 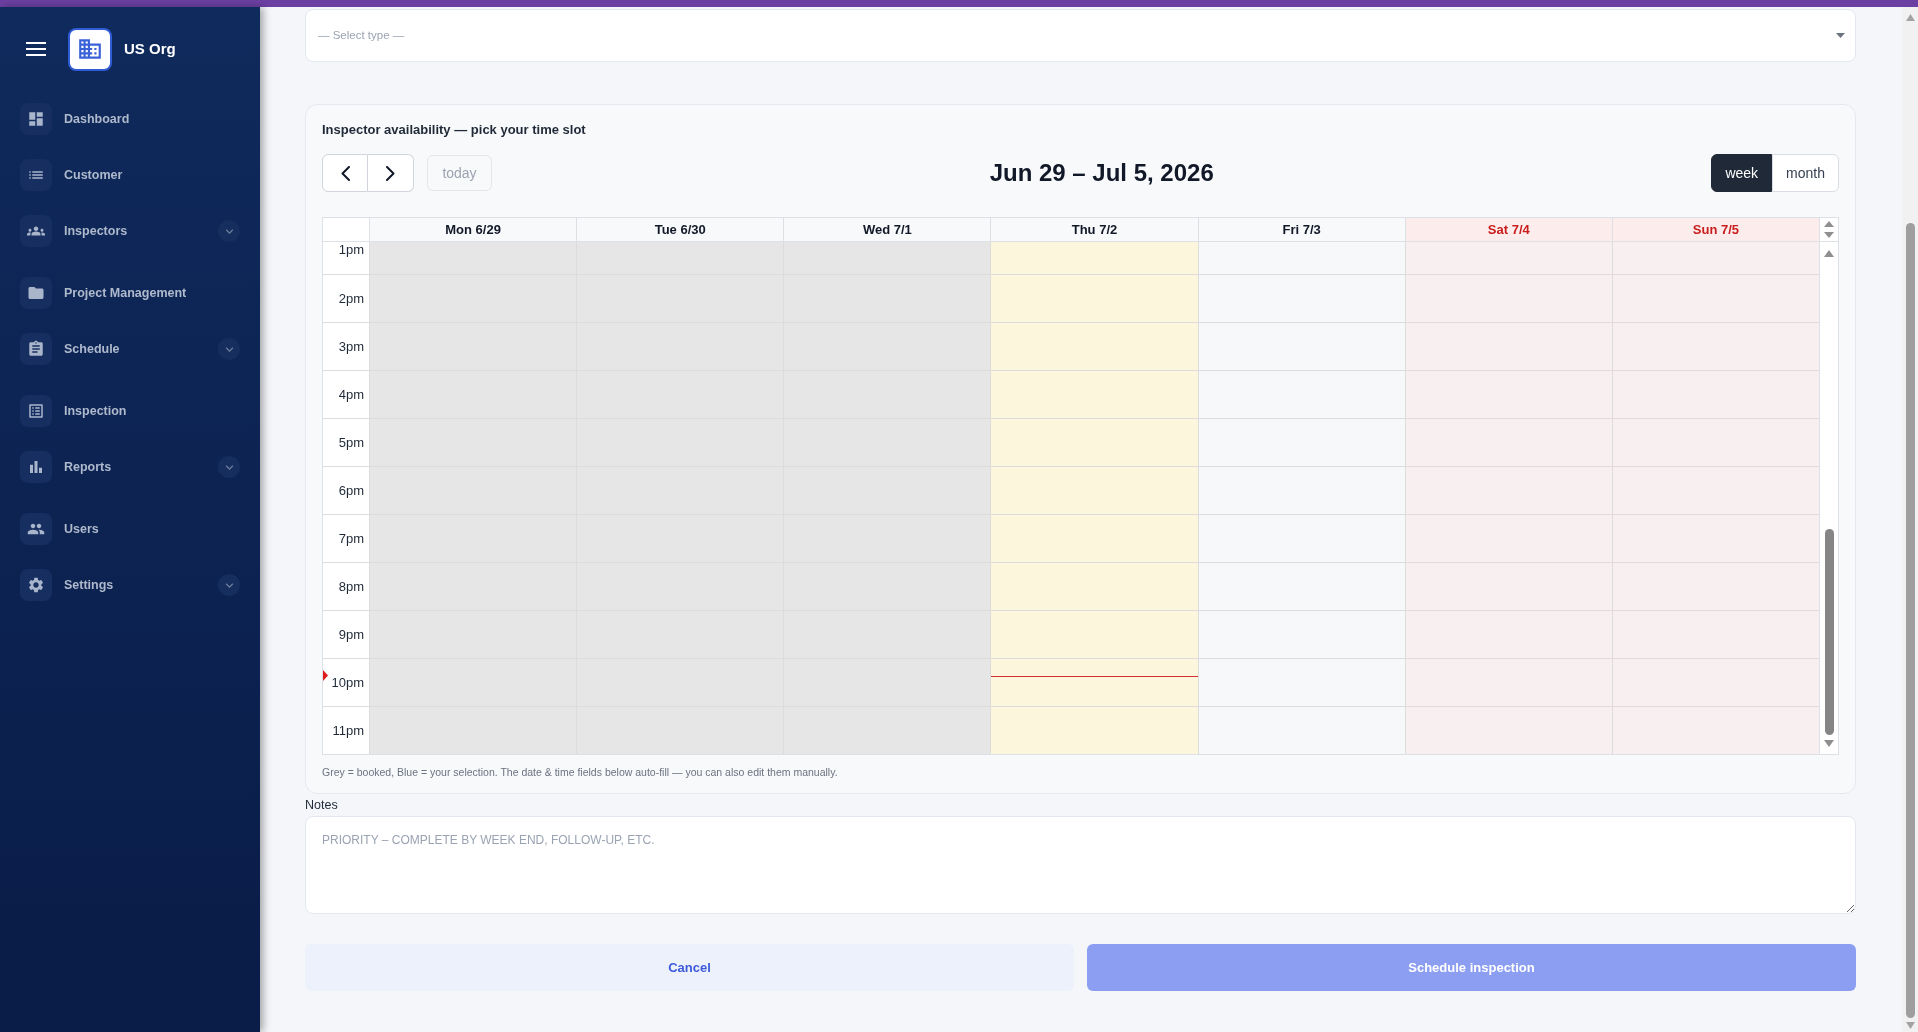 I want to click on day-header: Tue 6/30, so click(x=680, y=229).